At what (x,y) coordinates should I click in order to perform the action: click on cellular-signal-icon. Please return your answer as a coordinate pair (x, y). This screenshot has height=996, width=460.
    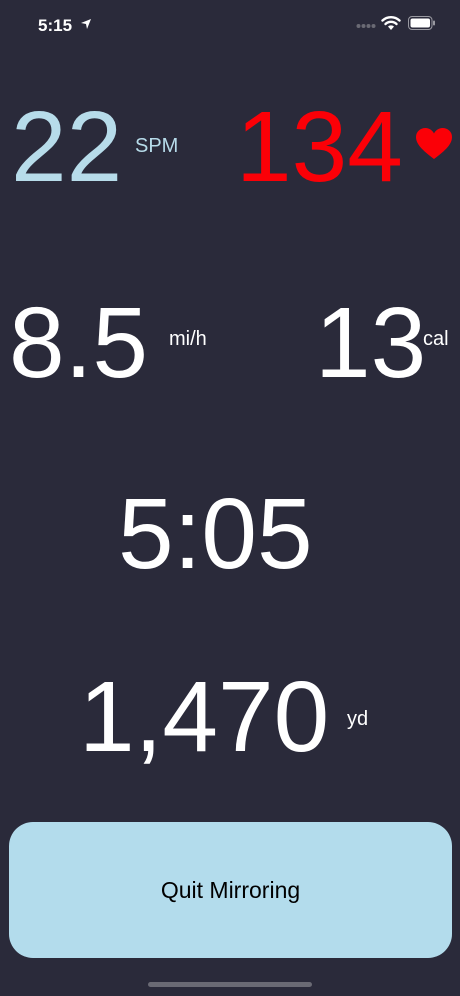
    Looking at the image, I should click on (366, 26).